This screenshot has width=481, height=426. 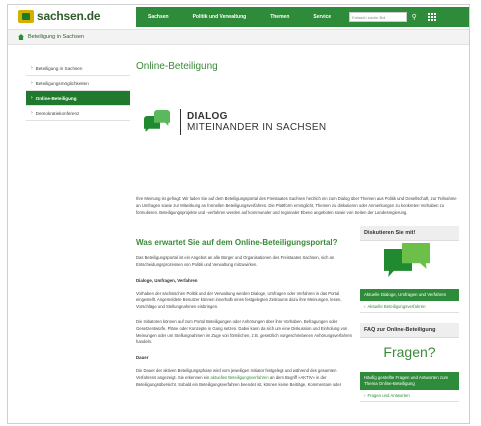 I want to click on sidebar-item-moeglichkeiten: › Beteiligungsmöglichkeiten, so click(x=78, y=83).